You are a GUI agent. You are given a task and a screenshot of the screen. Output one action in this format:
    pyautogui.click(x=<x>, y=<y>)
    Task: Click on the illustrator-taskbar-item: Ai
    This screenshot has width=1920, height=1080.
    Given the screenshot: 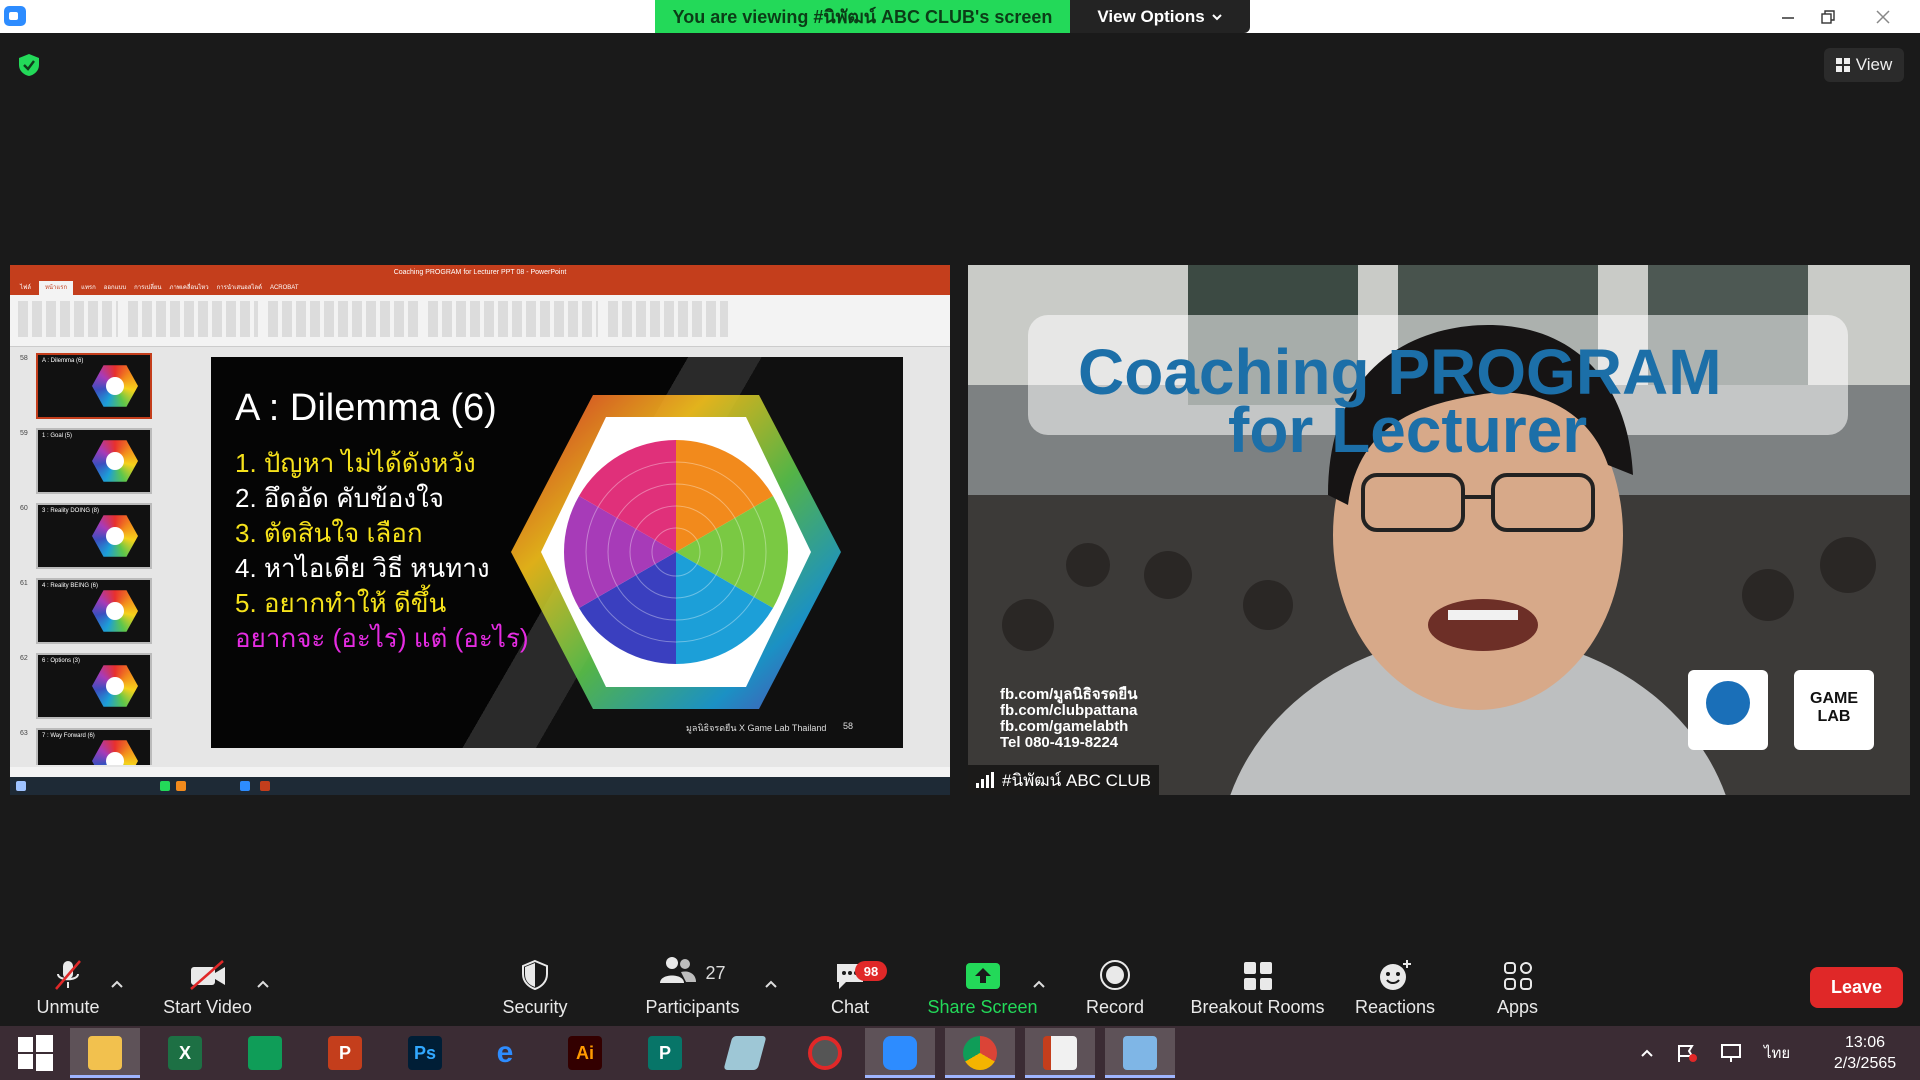 What is the action you would take?
    pyautogui.click(x=585, y=1053)
    